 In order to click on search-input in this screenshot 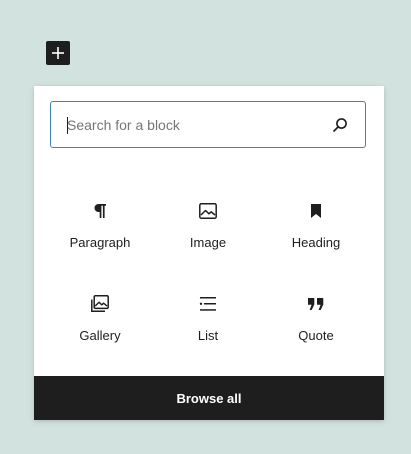, I will do `click(191, 124)`.